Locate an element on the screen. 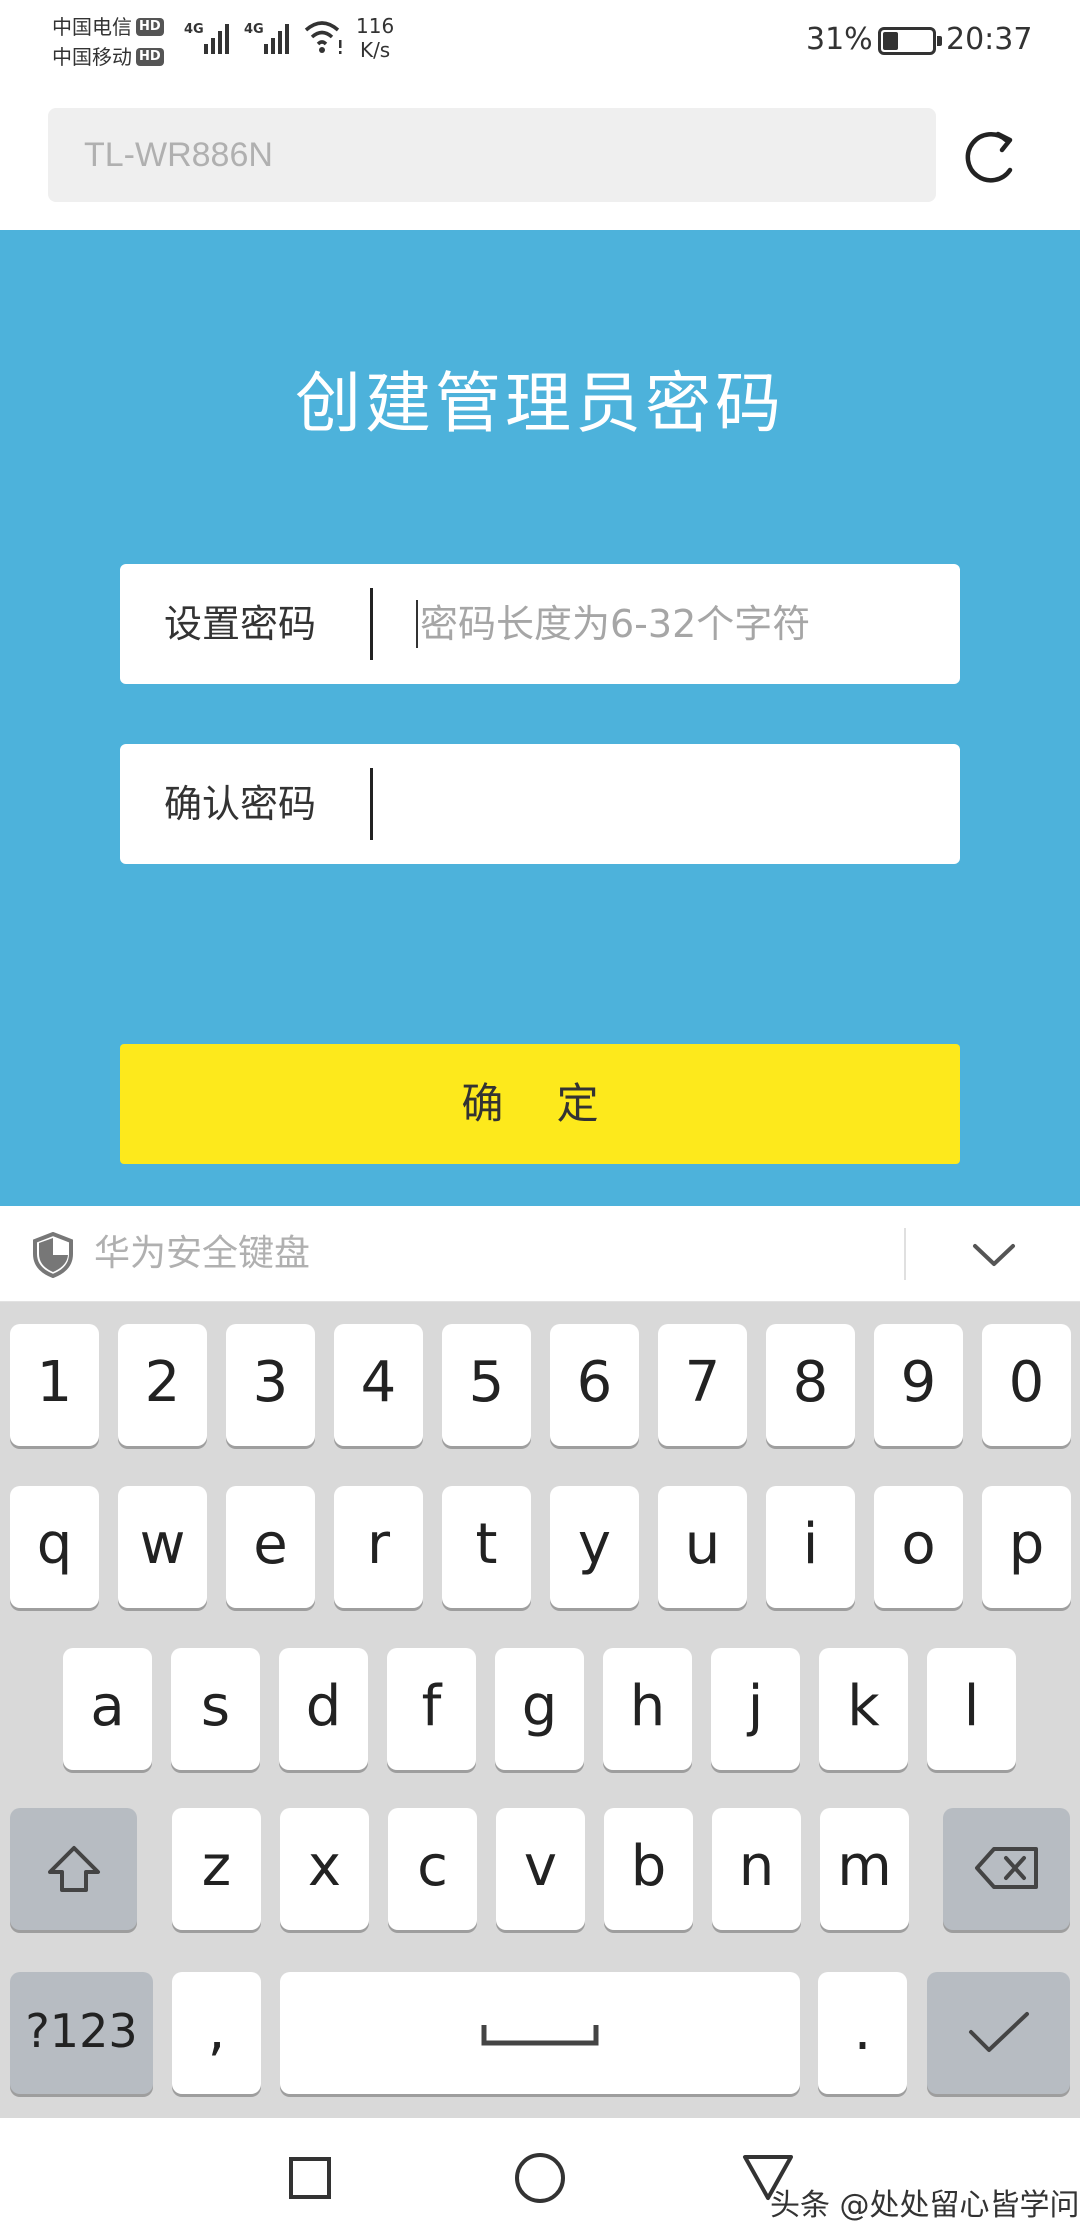 The image size is (1080, 2240). symbols-key: ?123 is located at coordinates (81, 2033).